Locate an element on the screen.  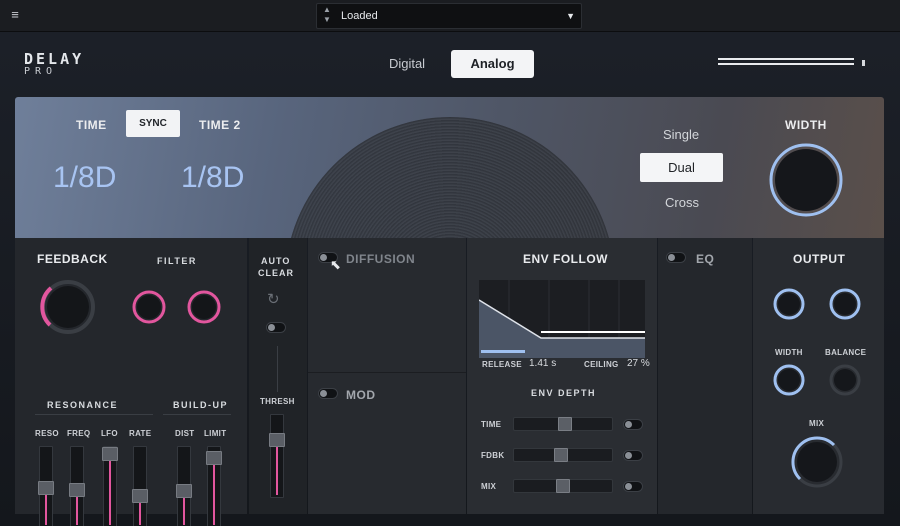
filter-title: FILTER is located at coordinates (177, 261).